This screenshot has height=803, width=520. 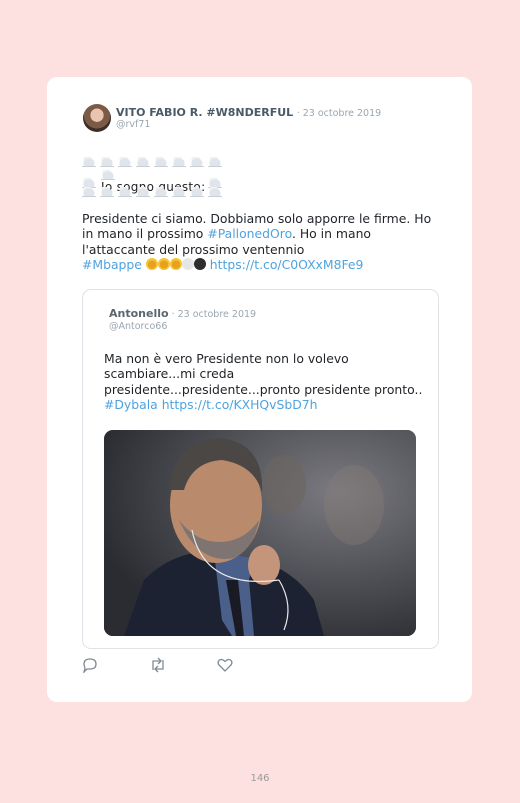 What do you see at coordinates (213, 314) in the screenshot?
I see `quoted-date: · 23 octobre 2019` at bounding box center [213, 314].